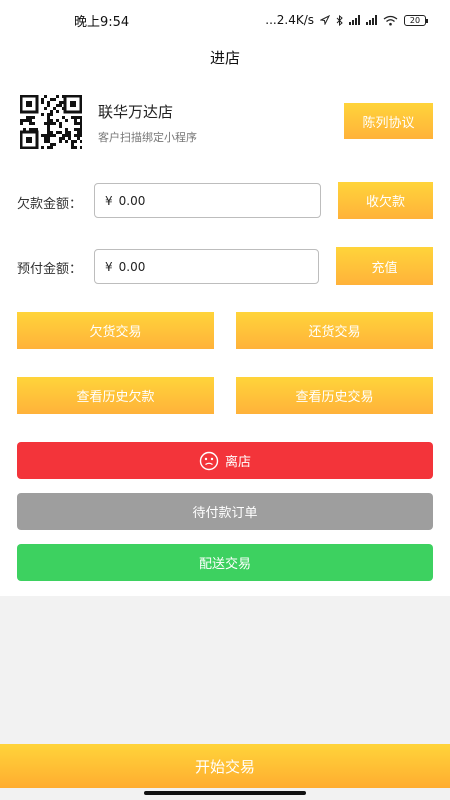 This screenshot has width=450, height=800. What do you see at coordinates (147, 137) in the screenshot?
I see `store-subtitle: 客户扫描绑定小程序` at bounding box center [147, 137].